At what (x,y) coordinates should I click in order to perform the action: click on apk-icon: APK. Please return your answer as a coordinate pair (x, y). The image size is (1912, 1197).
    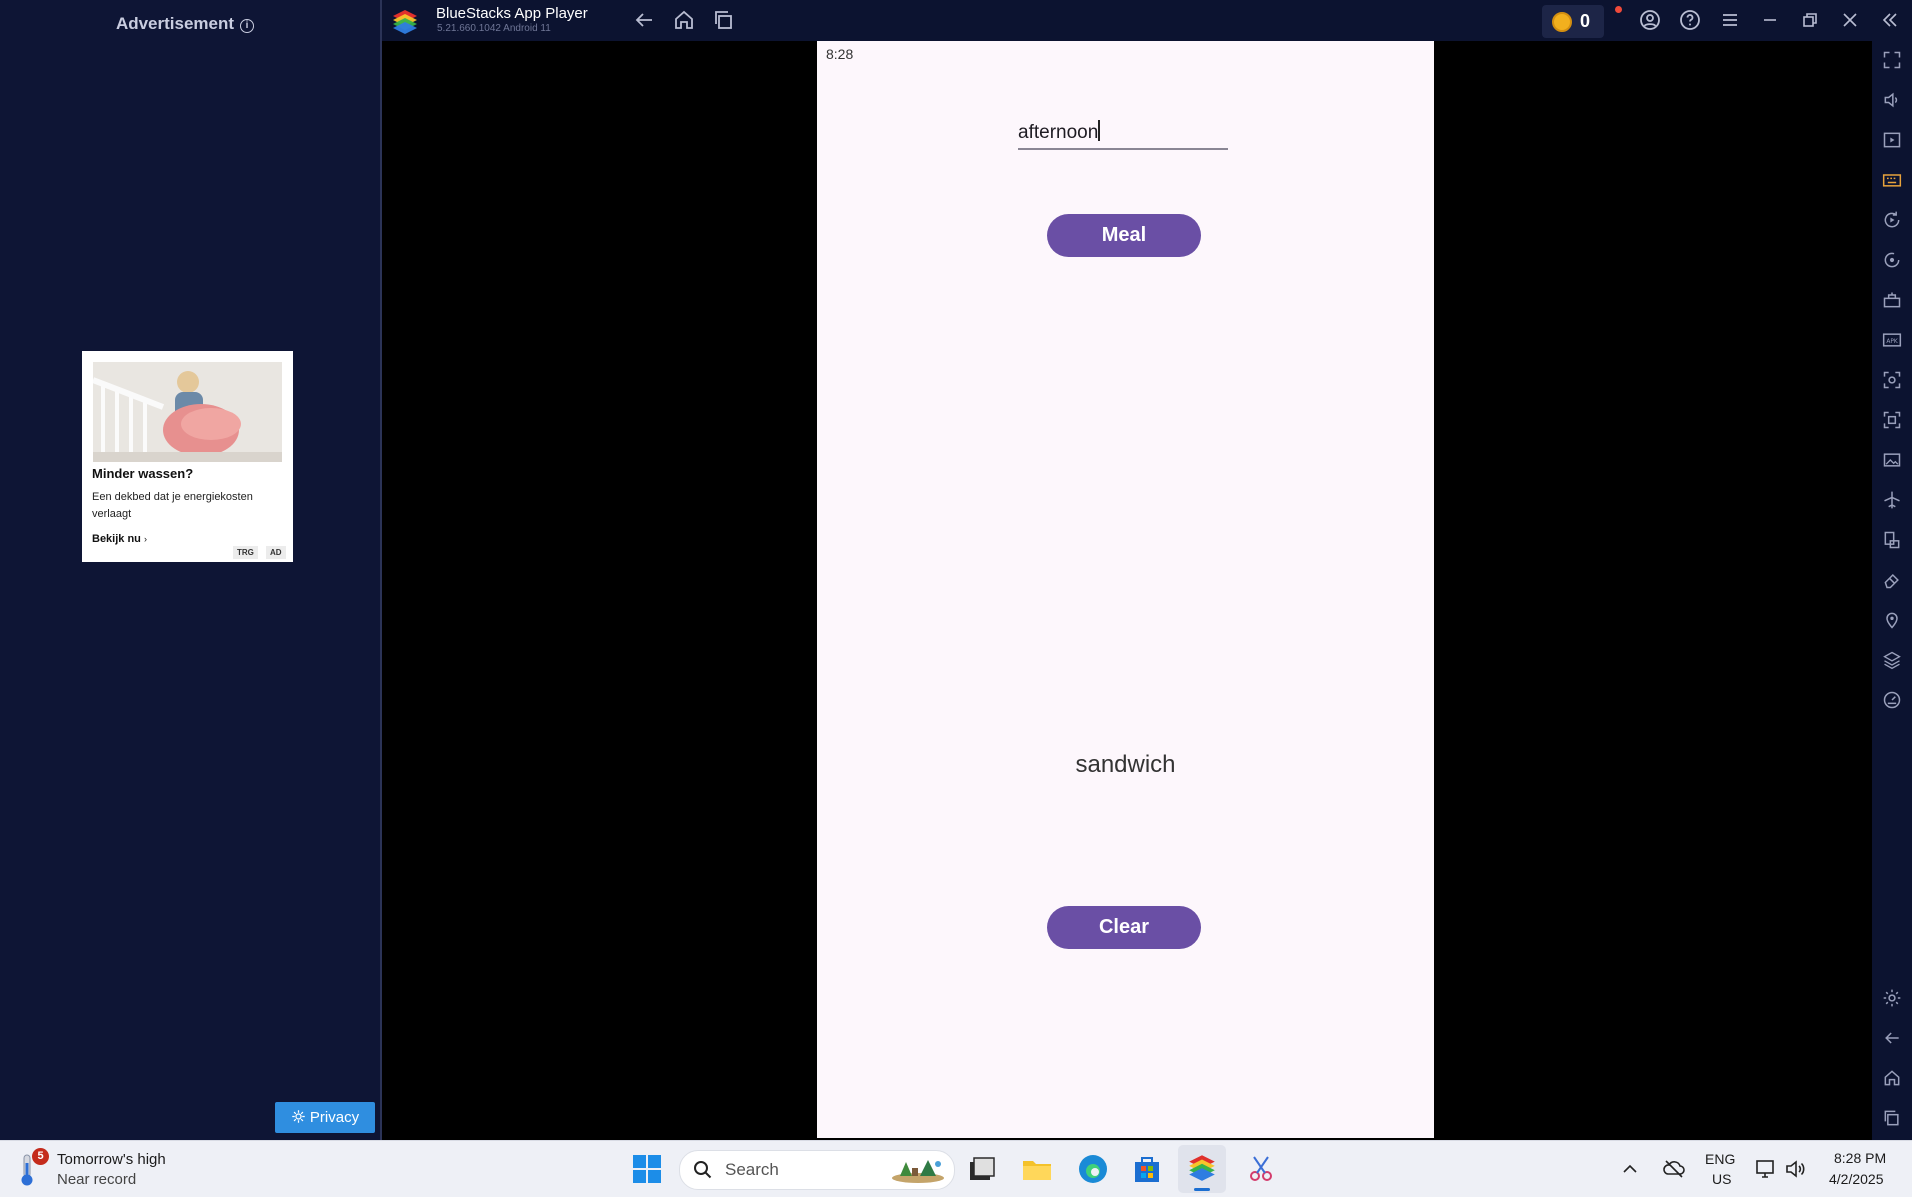
    Looking at the image, I should click on (1892, 340).